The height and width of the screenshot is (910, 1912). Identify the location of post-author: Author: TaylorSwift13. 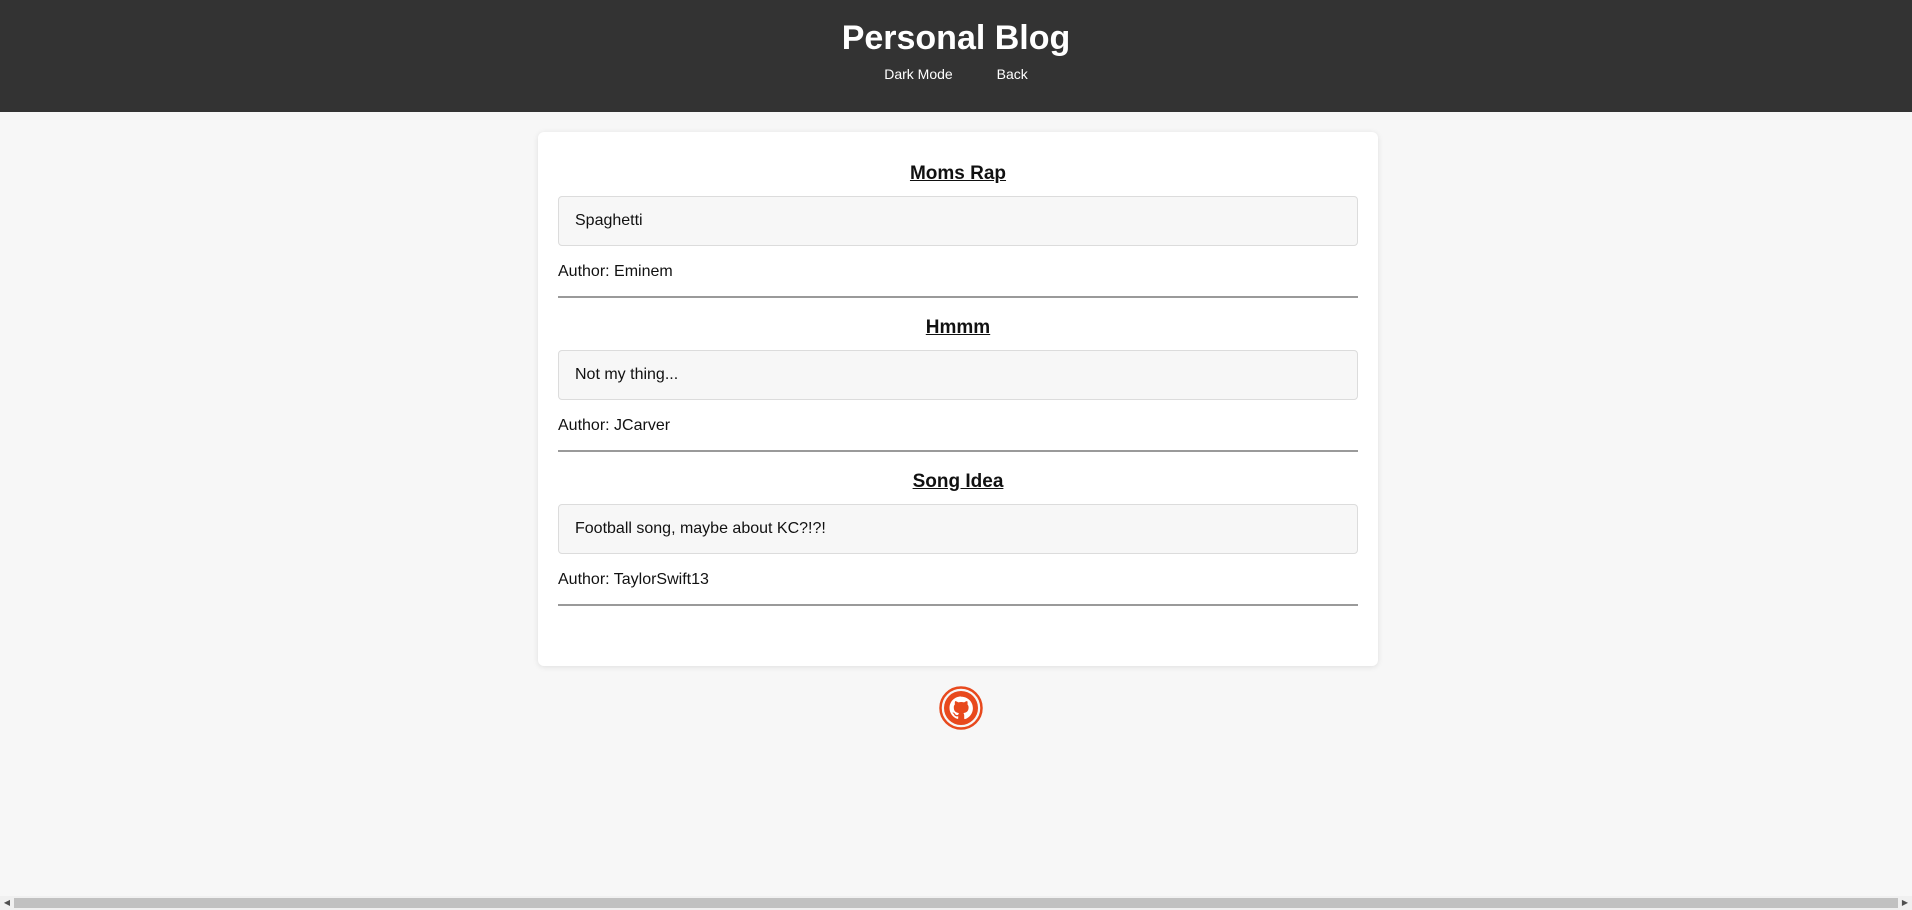
(633, 579).